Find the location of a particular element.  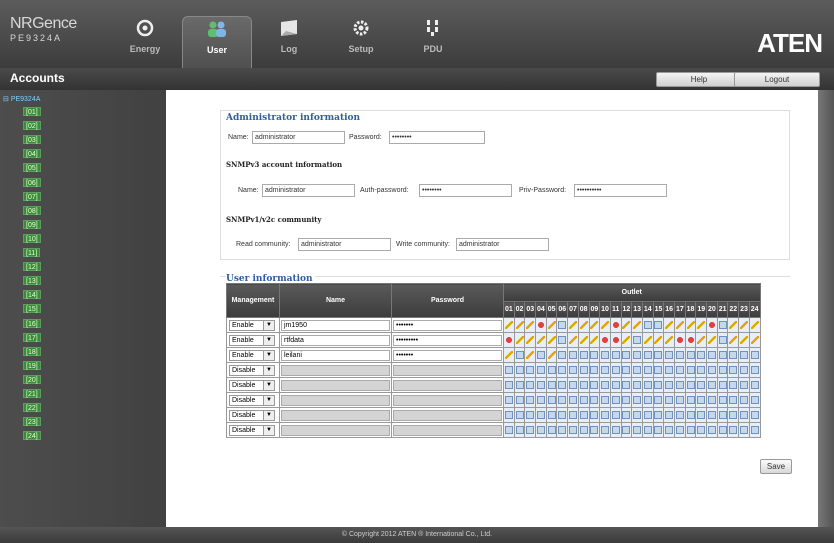

user-password-input: ••••••• is located at coordinates (447, 325).